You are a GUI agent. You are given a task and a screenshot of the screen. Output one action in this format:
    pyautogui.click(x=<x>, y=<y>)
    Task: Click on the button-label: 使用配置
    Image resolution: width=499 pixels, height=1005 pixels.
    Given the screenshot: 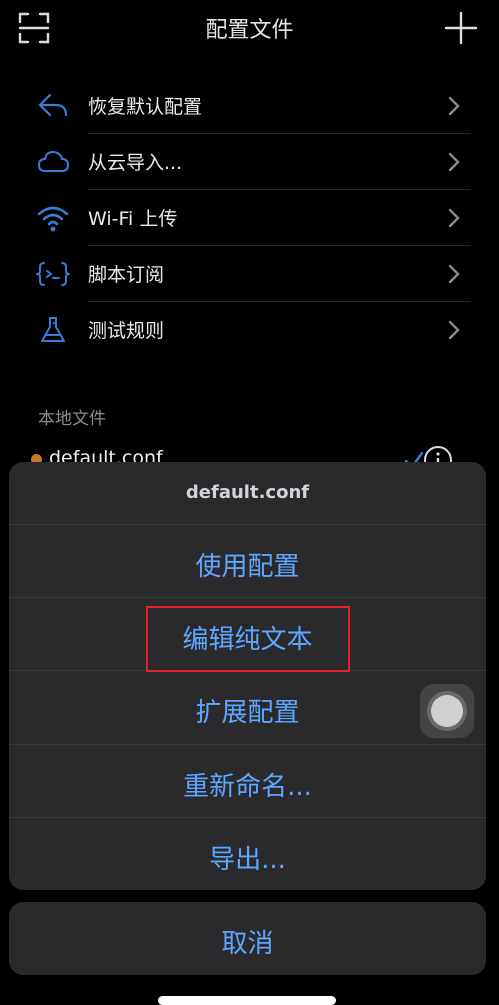 What is the action you would take?
    pyautogui.click(x=247, y=567)
    